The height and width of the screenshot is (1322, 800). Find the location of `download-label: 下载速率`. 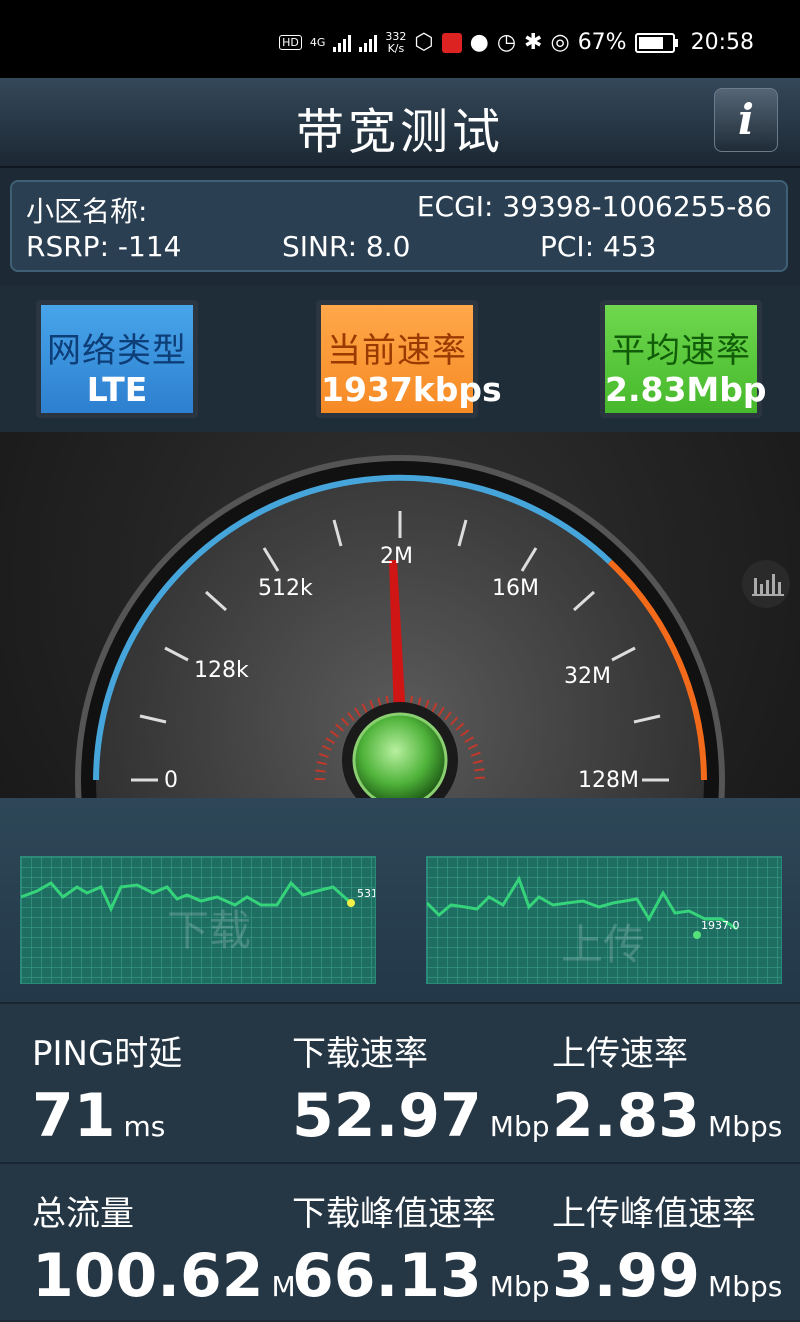

download-label: 下载速率 is located at coordinates (360, 1054).